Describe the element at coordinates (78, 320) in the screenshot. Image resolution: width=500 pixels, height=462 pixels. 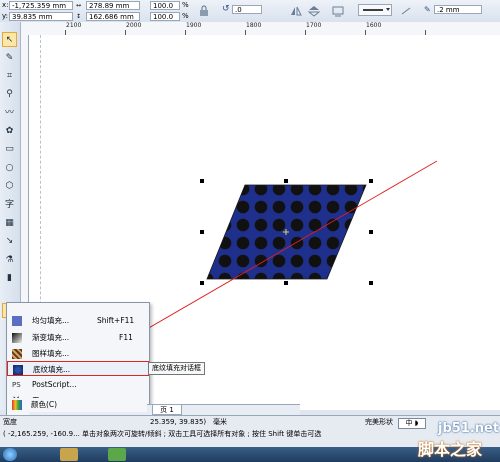
I see `menu-item-uniform-fill: 均匀填充... Shift+F11` at that location.